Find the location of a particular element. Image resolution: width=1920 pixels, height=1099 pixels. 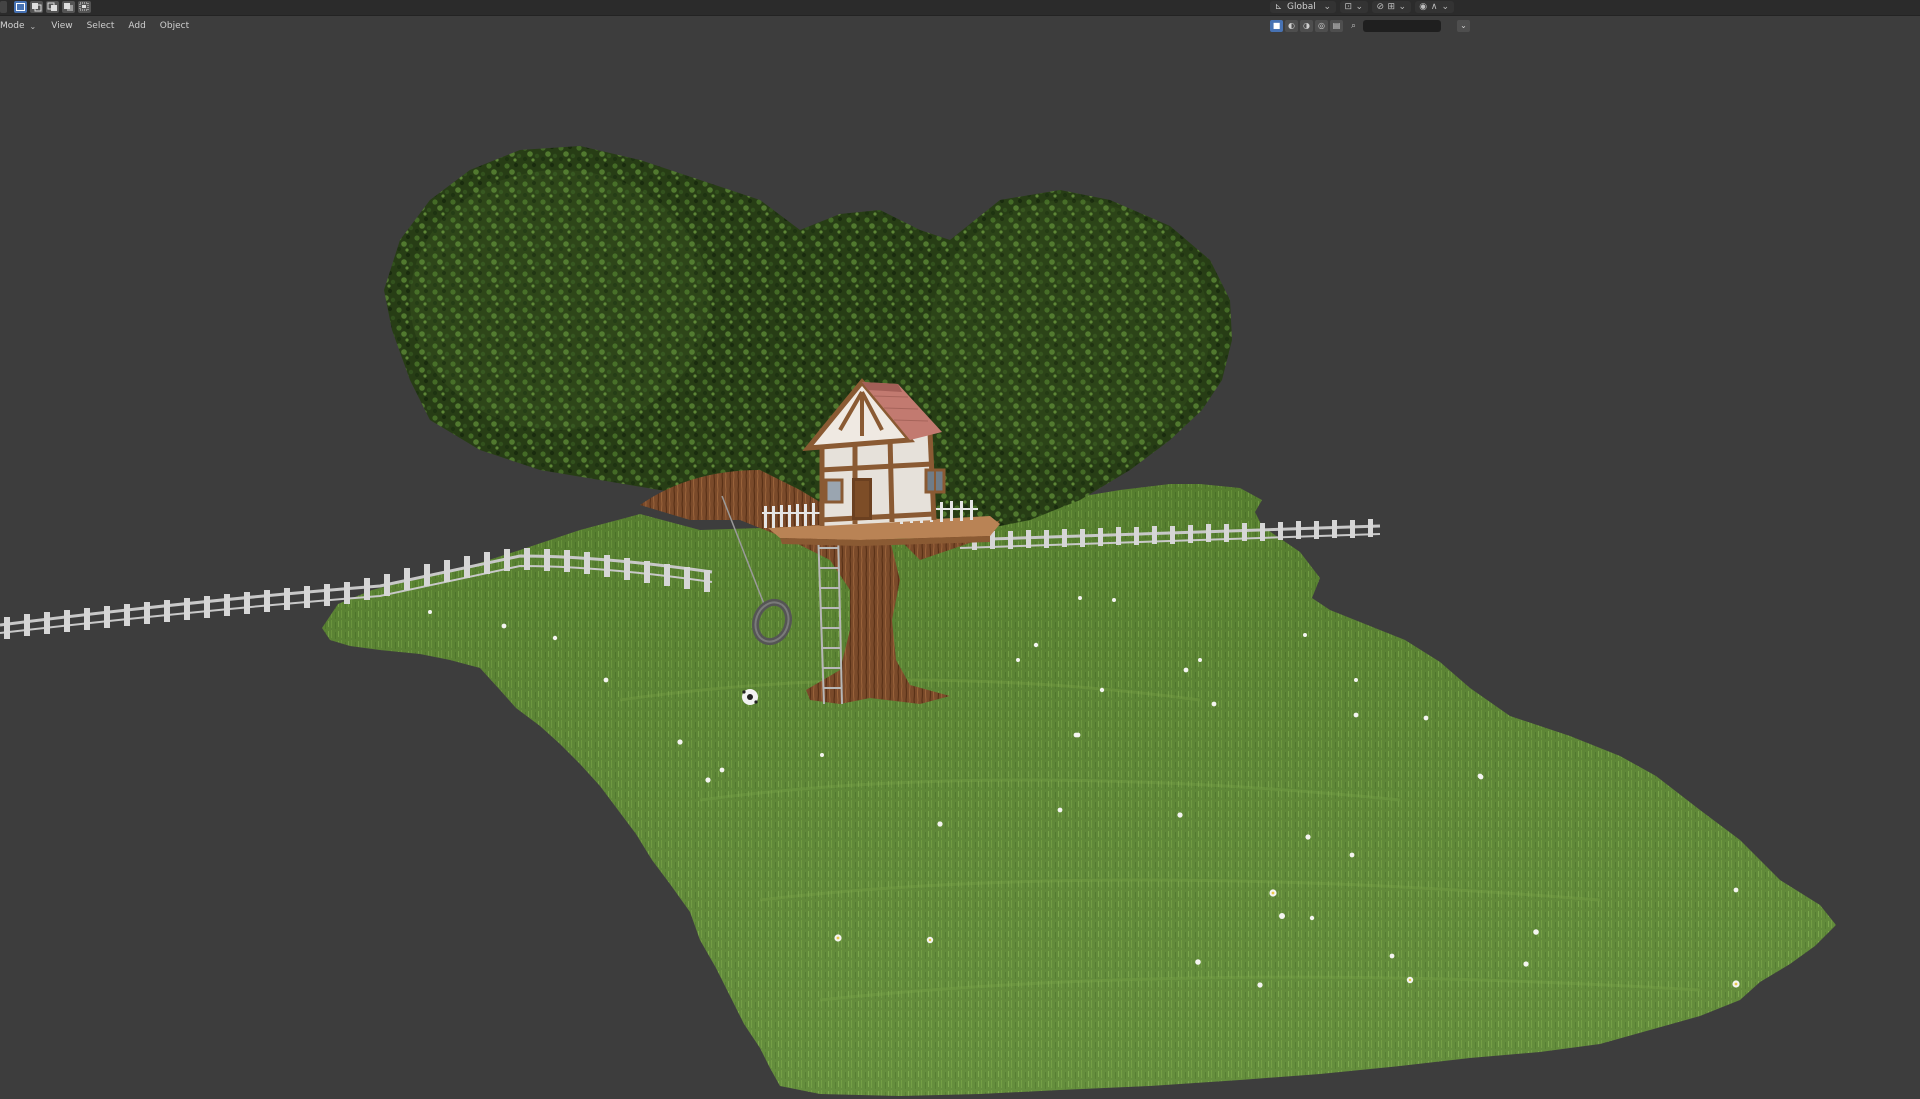

top-header is located at coordinates (960, 8).